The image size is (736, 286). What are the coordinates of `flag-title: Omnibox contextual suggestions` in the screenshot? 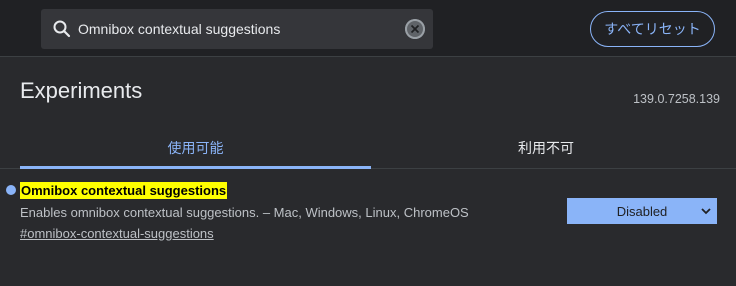 It's located at (124, 190).